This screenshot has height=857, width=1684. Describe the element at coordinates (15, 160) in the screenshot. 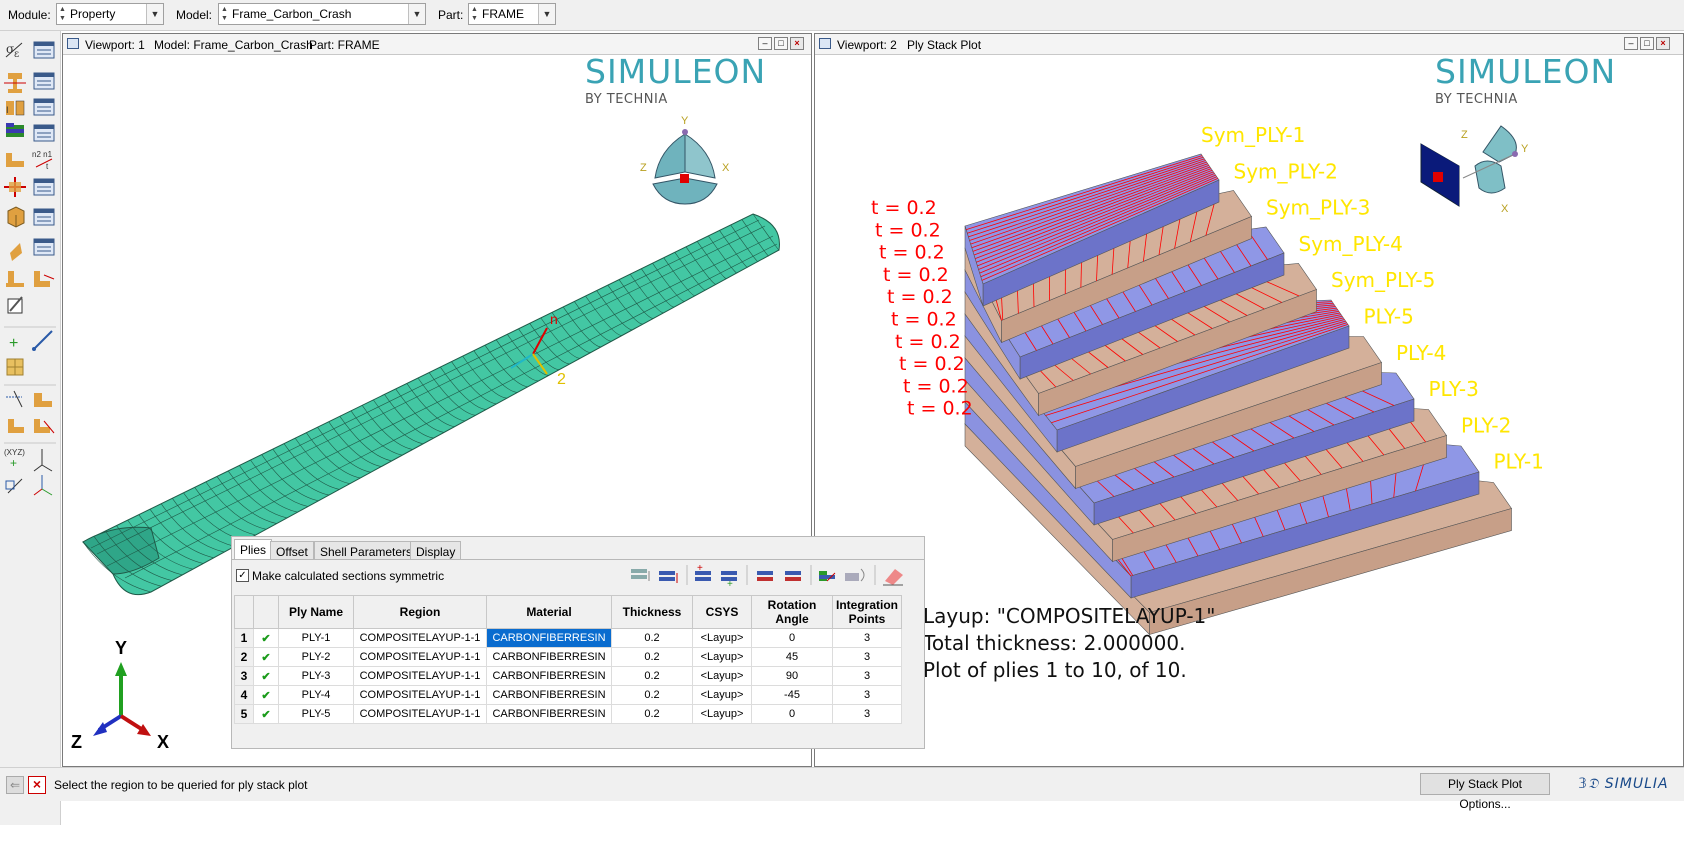

I see `assign-section-icon` at that location.